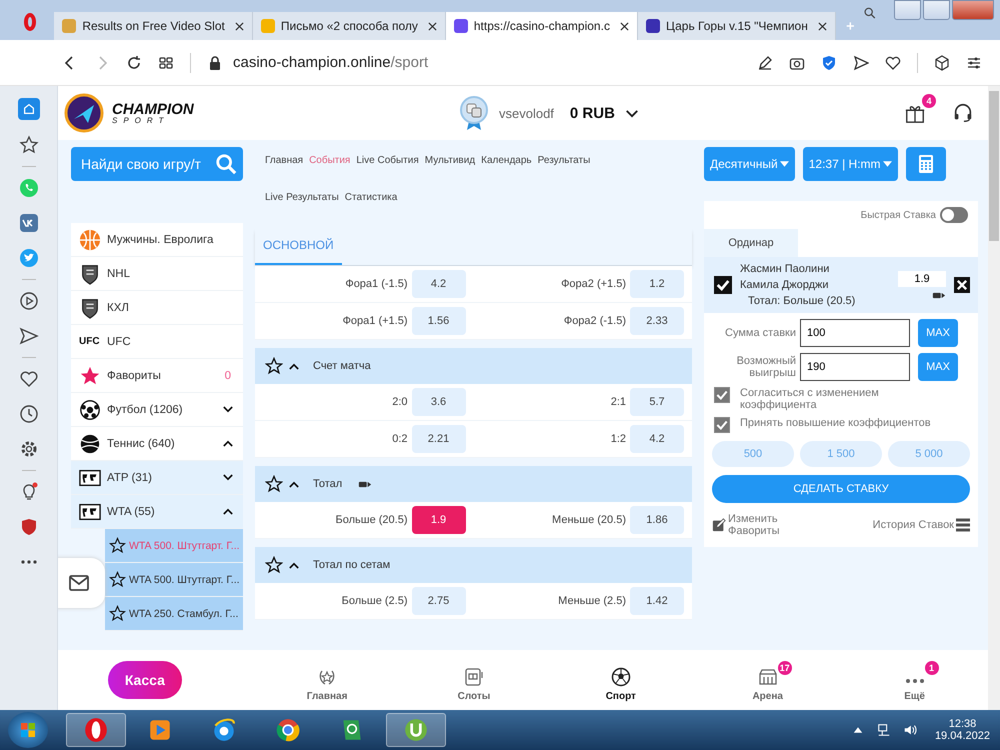  Describe the element at coordinates (542, 26) in the screenshot. I see `browser-tab: https://casino-champion.c` at that location.